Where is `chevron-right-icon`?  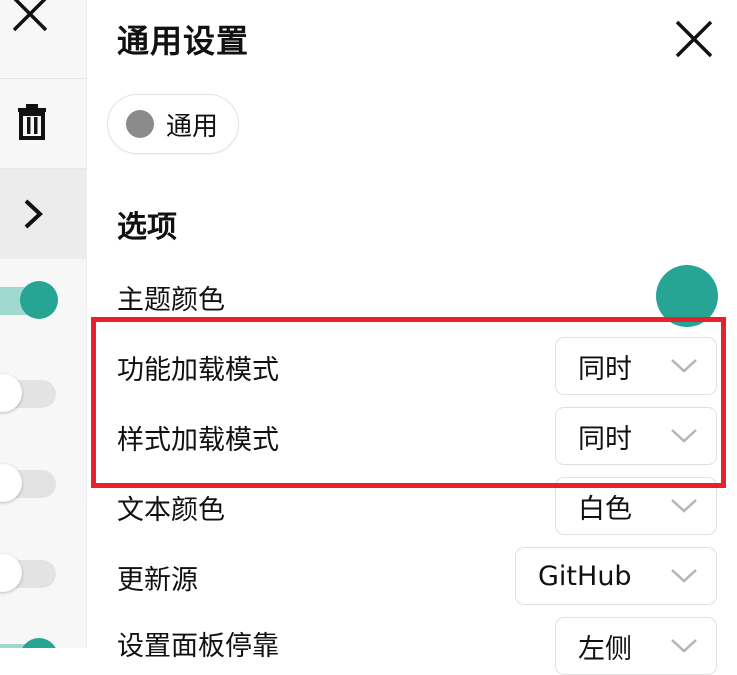 chevron-right-icon is located at coordinates (33, 214).